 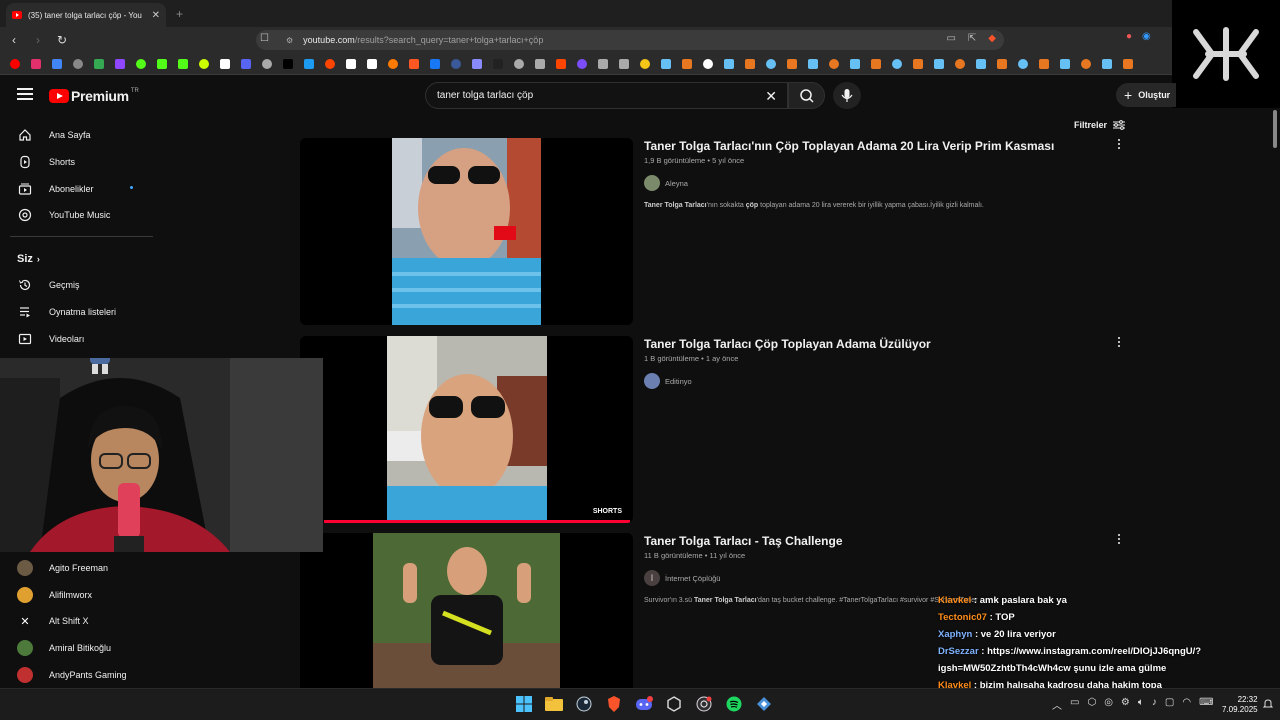 What do you see at coordinates (682, 578) in the screenshot?
I see `channel-link: İ İnternet Çöplüğü` at bounding box center [682, 578].